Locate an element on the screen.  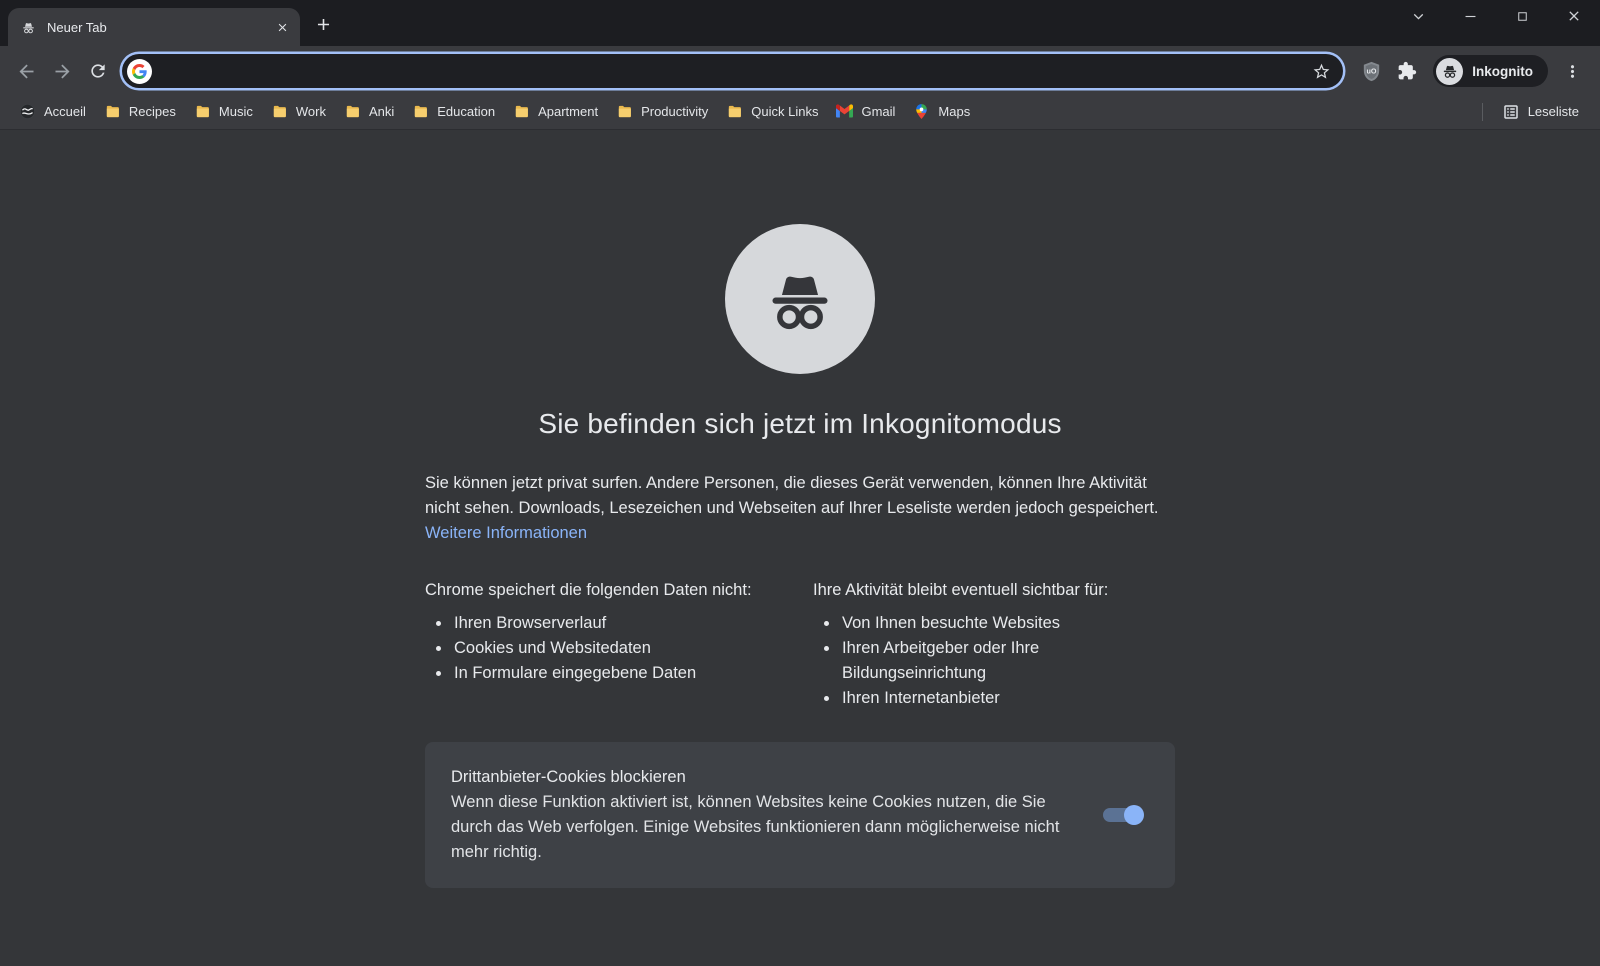
tab-title: Neuer Tab is located at coordinates (77, 27).